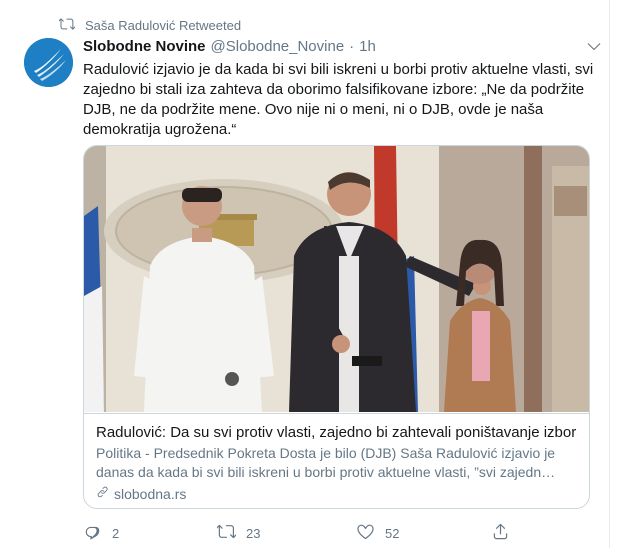 The width and height of the screenshot is (621, 548). What do you see at coordinates (336, 493) in the screenshot?
I see `card-domain-row: slobodna.rs` at bounding box center [336, 493].